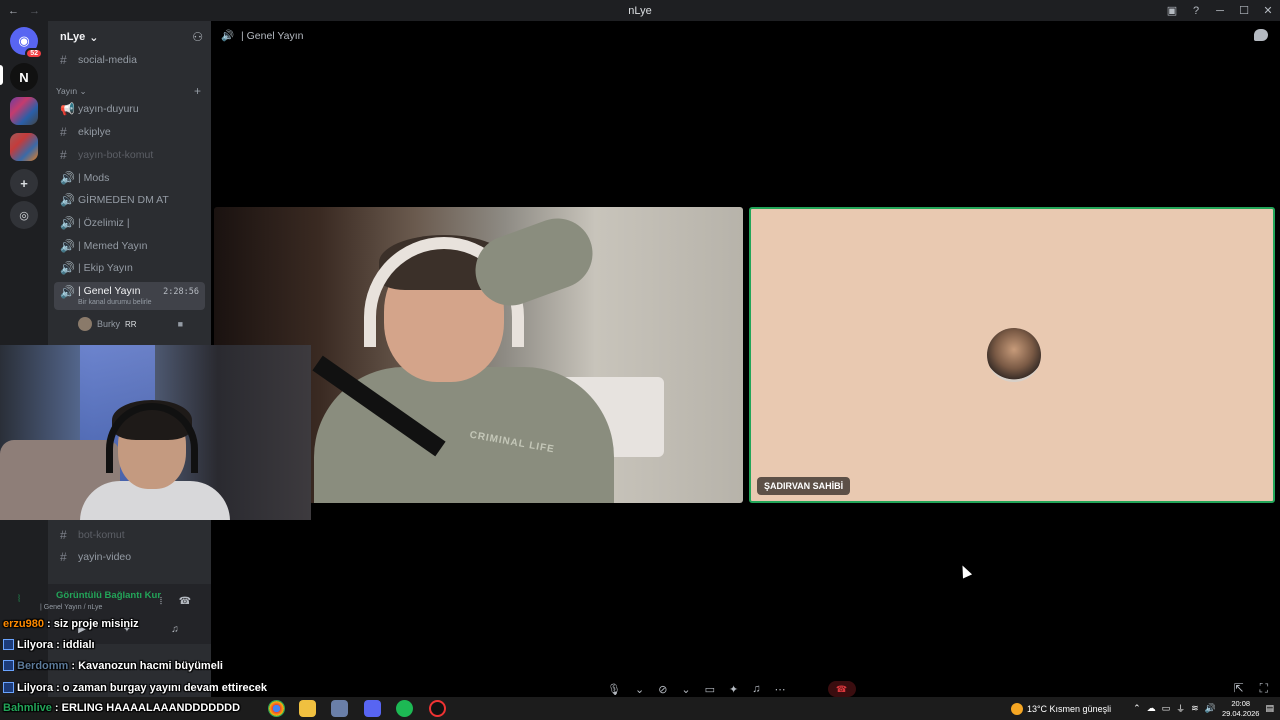  I want to click on channel-girmeden: 🔊 GİRMEDEN DM AT, so click(129, 200).